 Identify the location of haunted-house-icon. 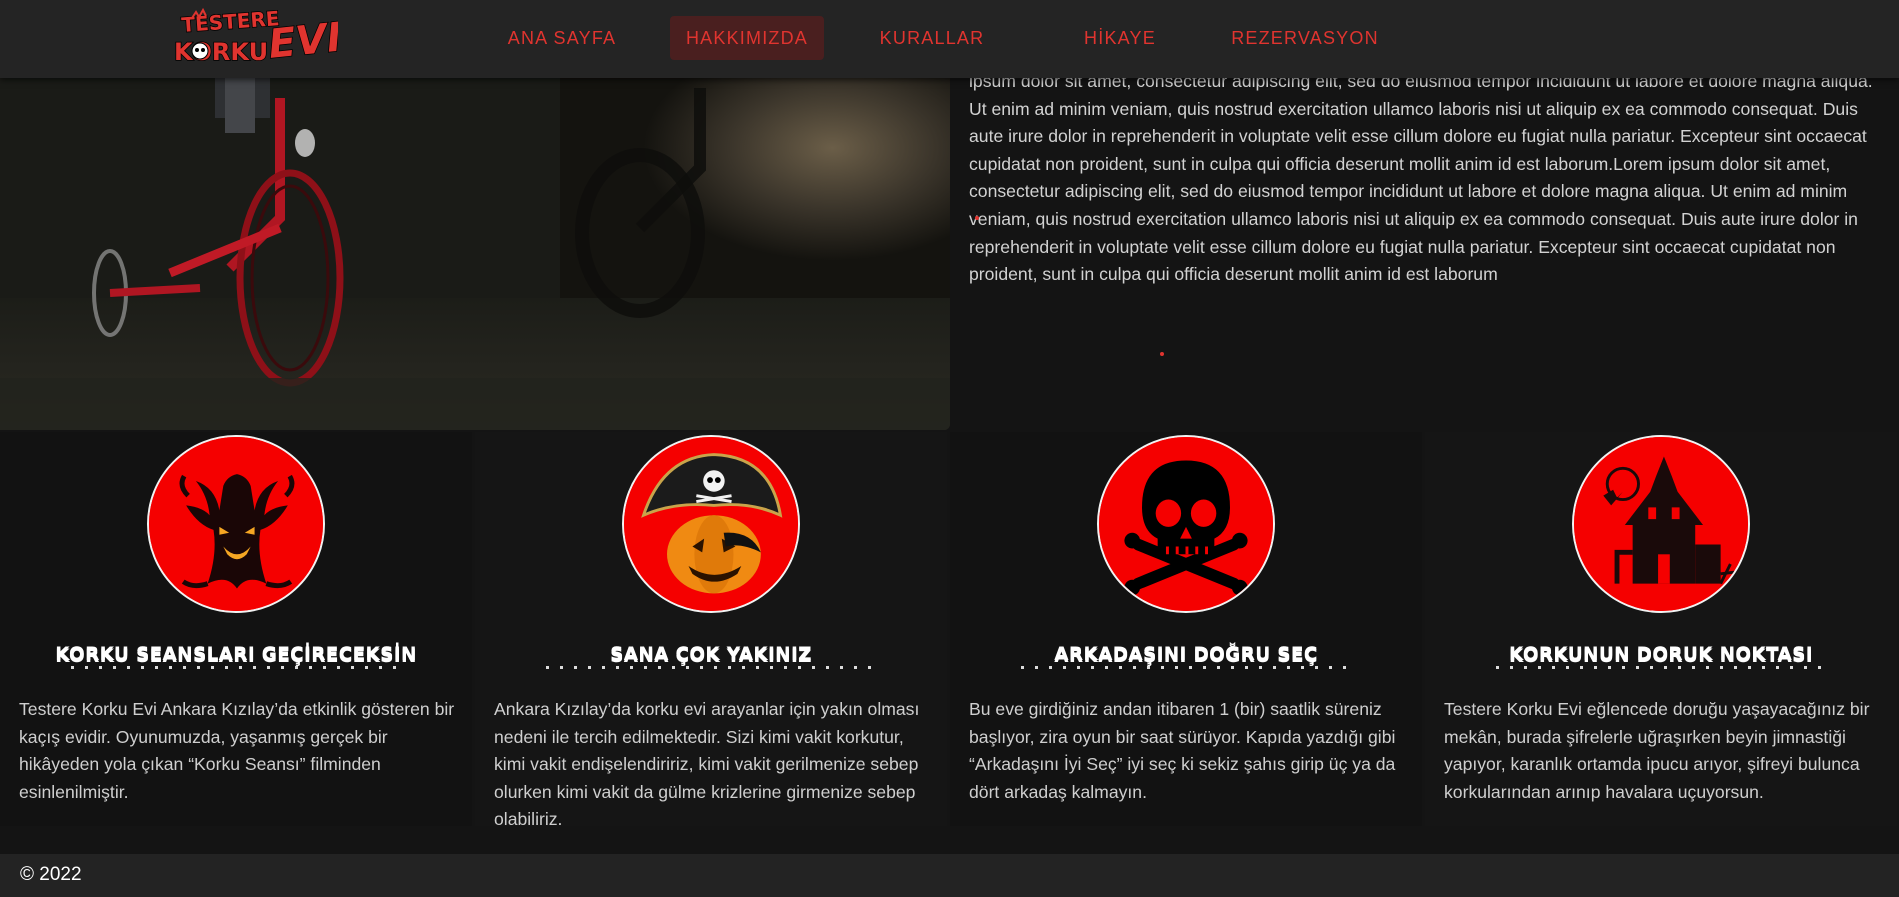
(1661, 524).